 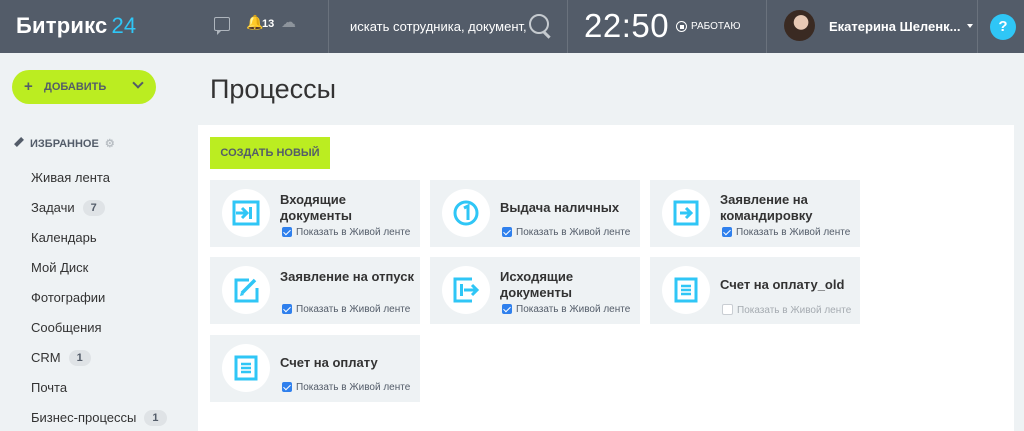 What do you see at coordinates (110, 143) in the screenshot?
I see `gear-icon: ⚙` at bounding box center [110, 143].